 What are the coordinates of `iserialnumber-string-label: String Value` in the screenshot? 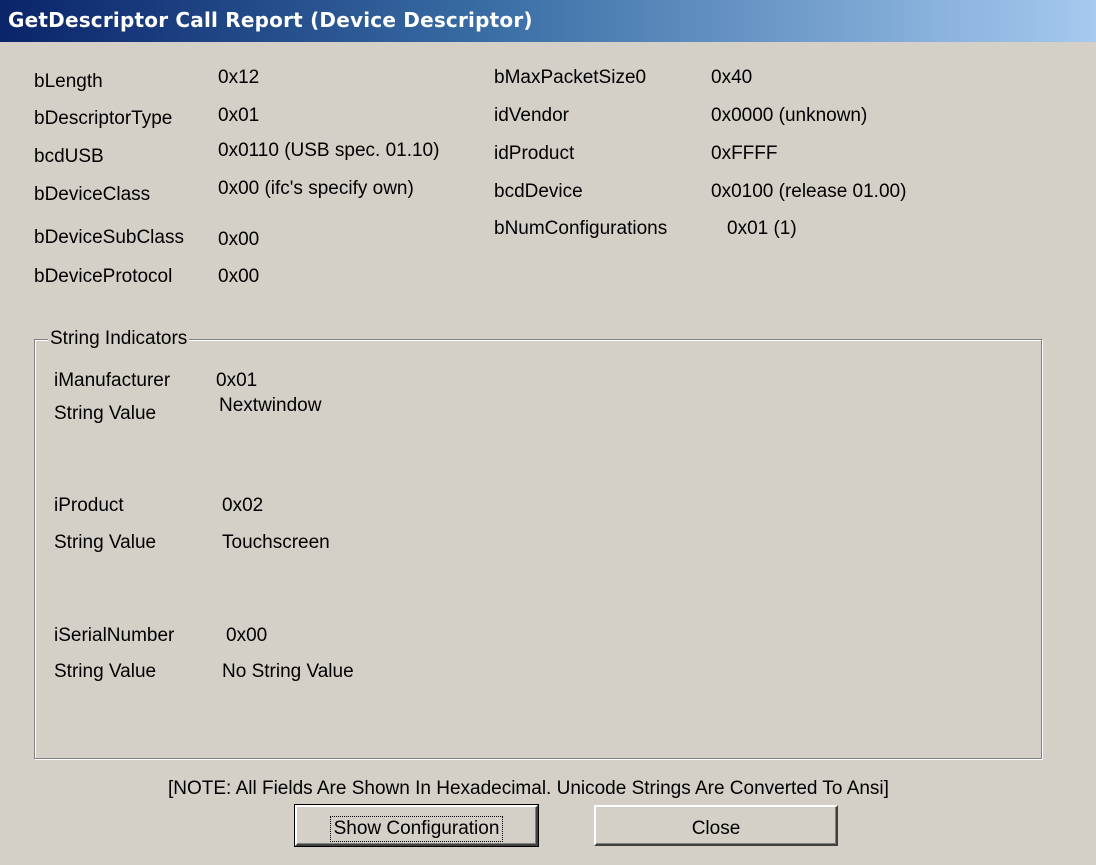 It's located at (105, 671).